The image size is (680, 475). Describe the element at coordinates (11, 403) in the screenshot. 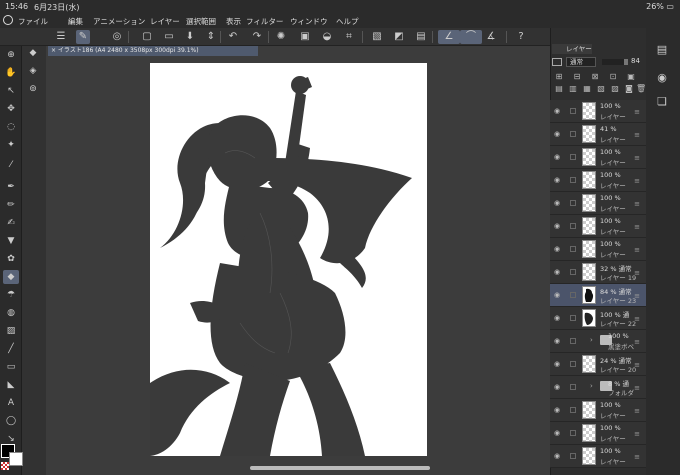

I see `text-icon: A` at that location.